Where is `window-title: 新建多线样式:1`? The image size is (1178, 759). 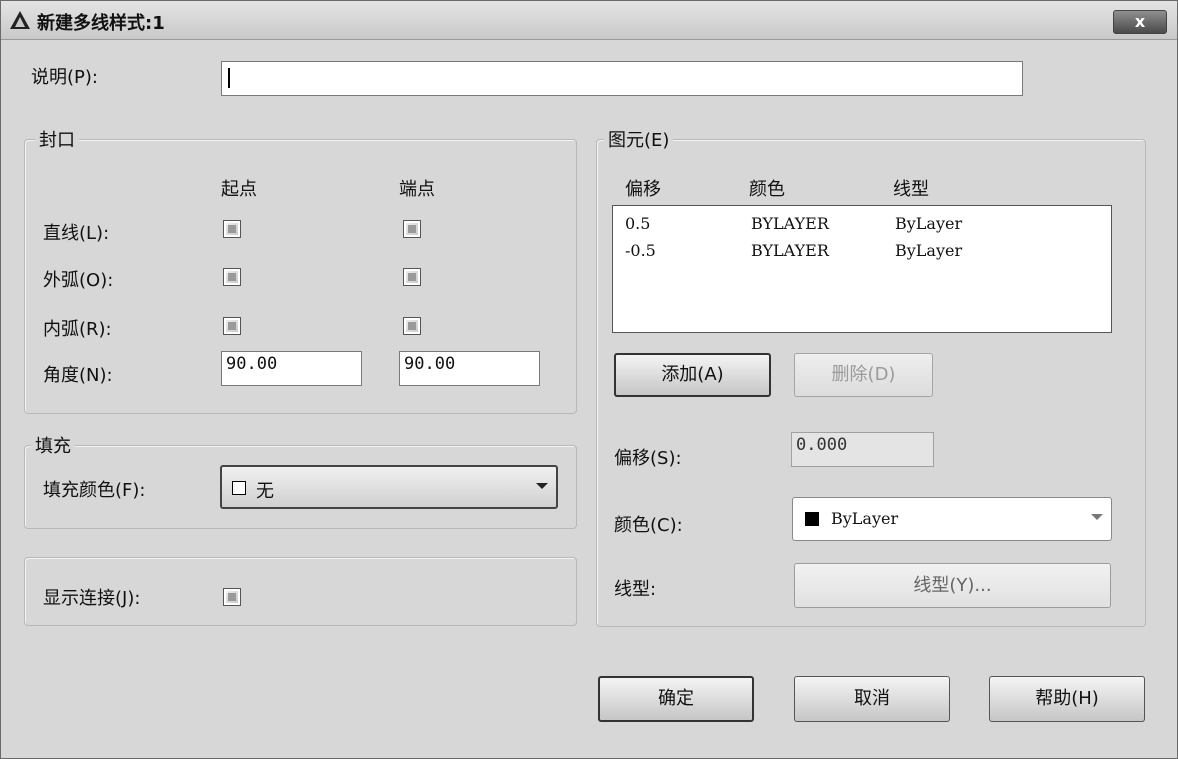 window-title: 新建多线样式:1 is located at coordinates (101, 23).